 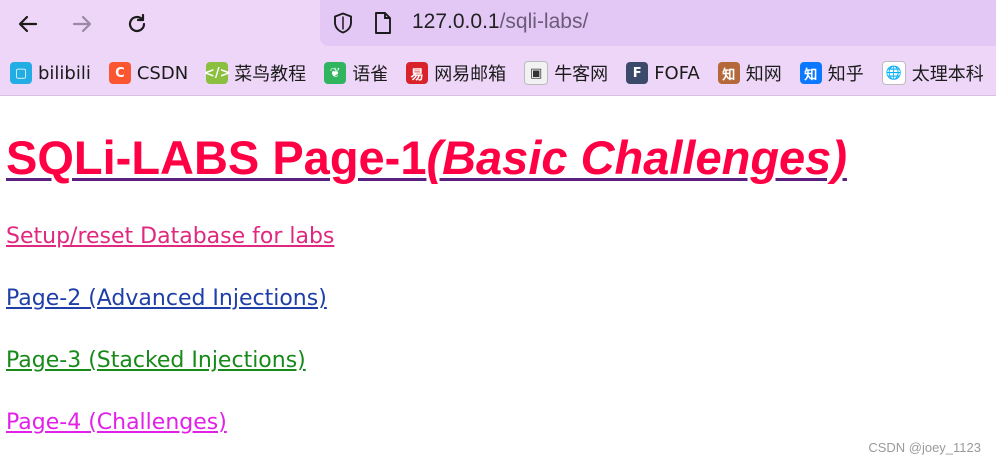 I want to click on bookmark-item: 知知网, so click(x=749, y=73).